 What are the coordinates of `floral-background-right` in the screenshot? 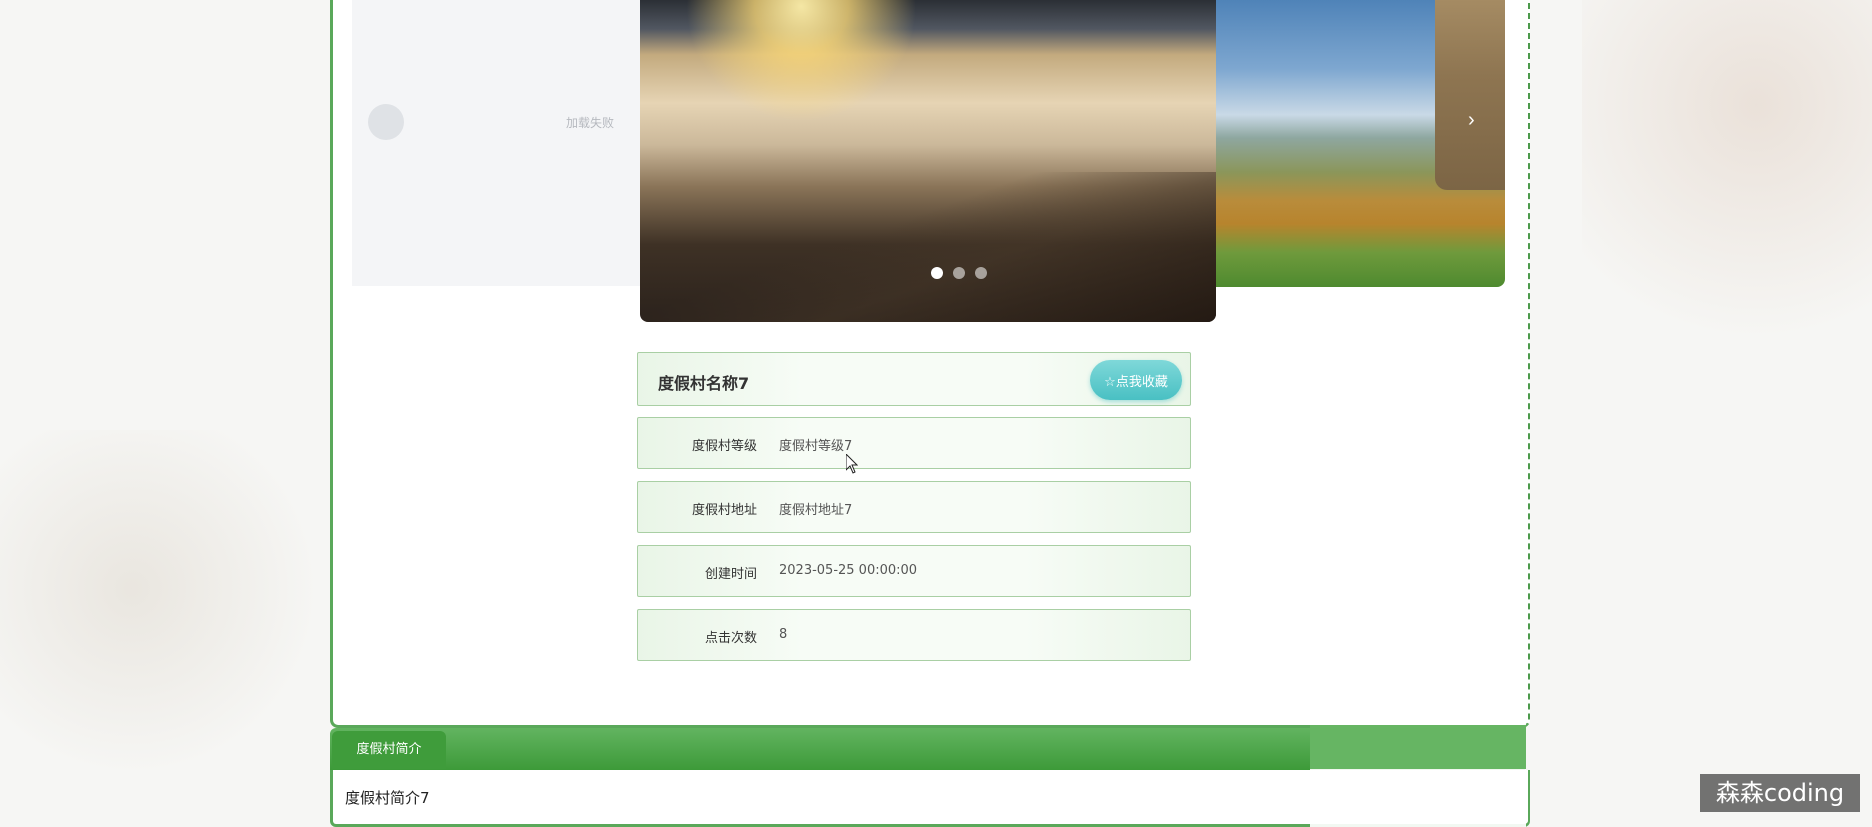 It's located at (1727, 210).